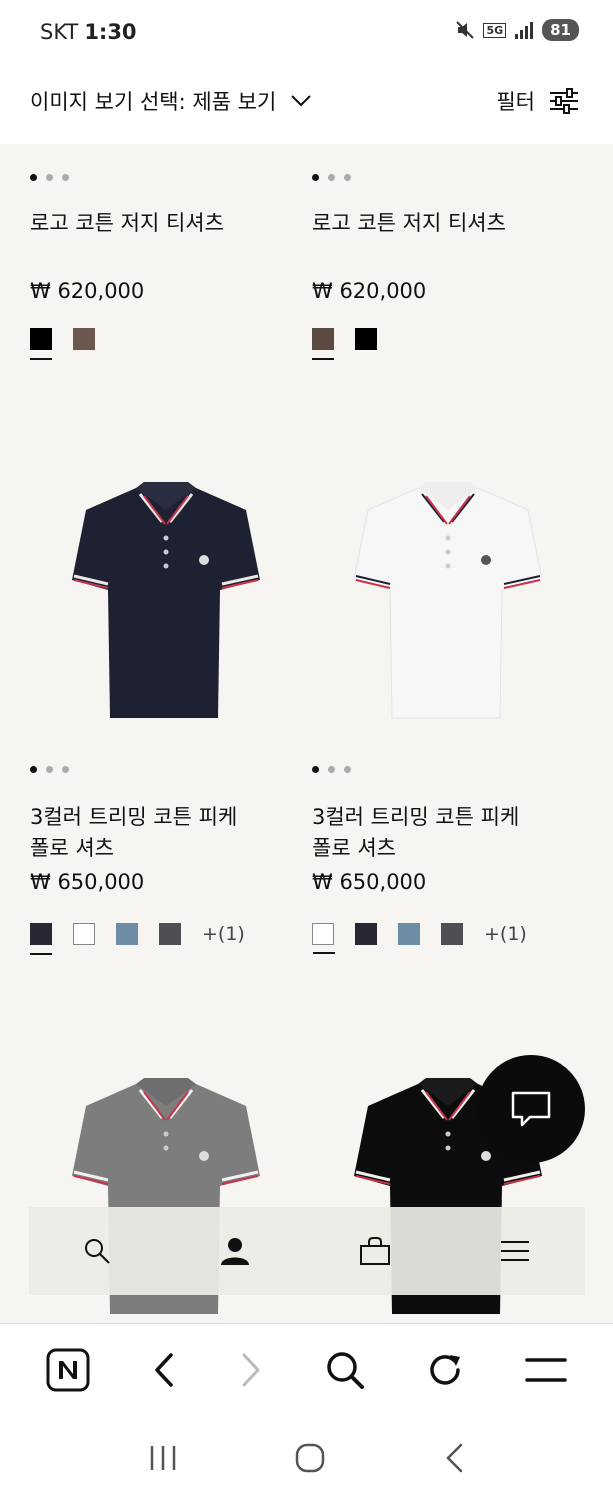  Describe the element at coordinates (59, 32) in the screenshot. I see `carrier-name: SKT` at that location.